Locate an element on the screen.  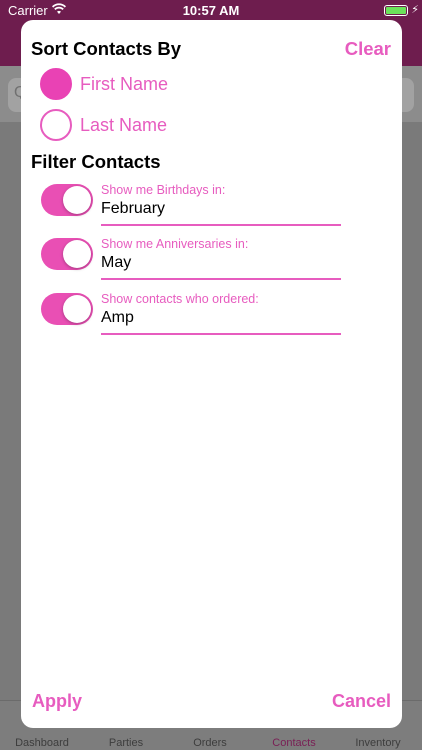
filter-ordered: Show contacts who ordered: Amp is located at coordinates (191, 317).